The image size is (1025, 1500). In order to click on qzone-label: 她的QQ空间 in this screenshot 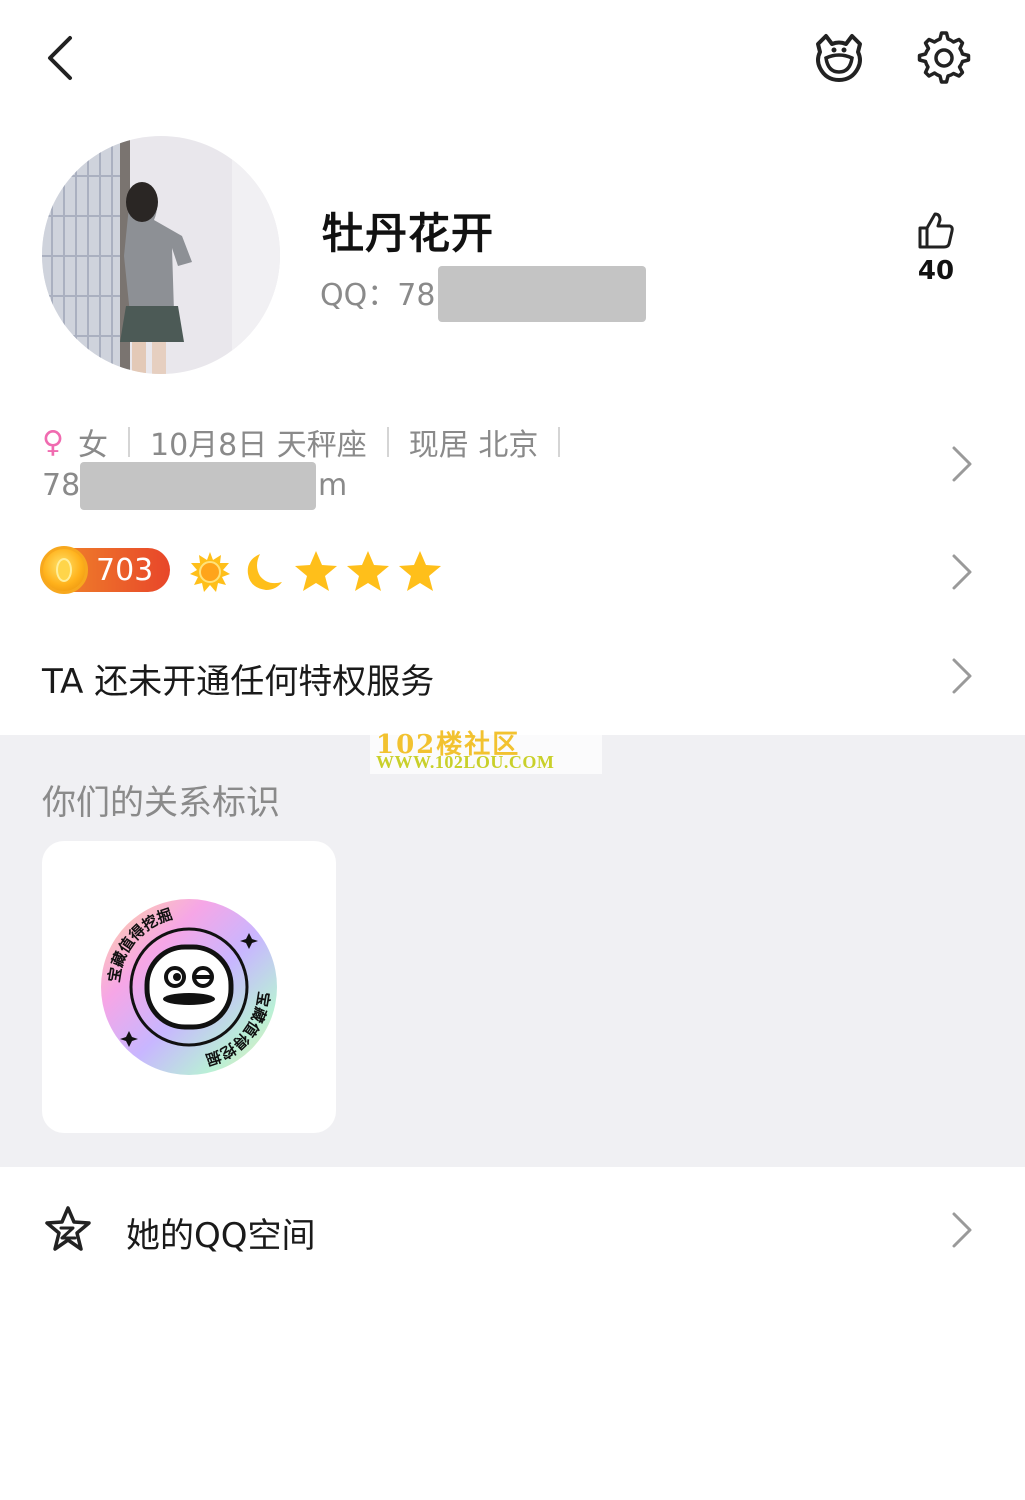, I will do `click(221, 1236)`.